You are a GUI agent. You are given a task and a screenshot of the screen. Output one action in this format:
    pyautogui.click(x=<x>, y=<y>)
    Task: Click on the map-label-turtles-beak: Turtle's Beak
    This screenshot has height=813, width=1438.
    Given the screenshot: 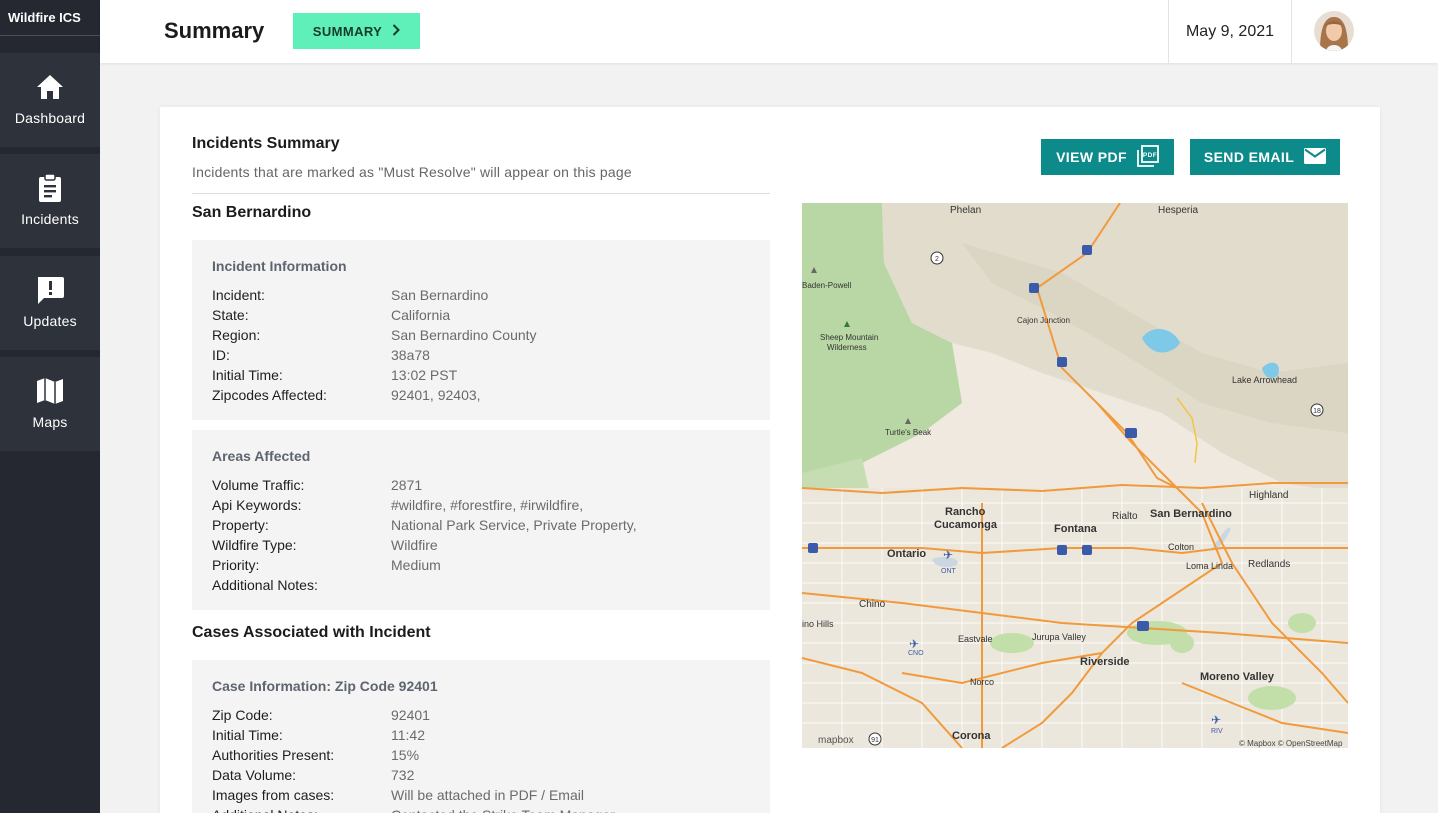 What is the action you would take?
    pyautogui.click(x=908, y=432)
    